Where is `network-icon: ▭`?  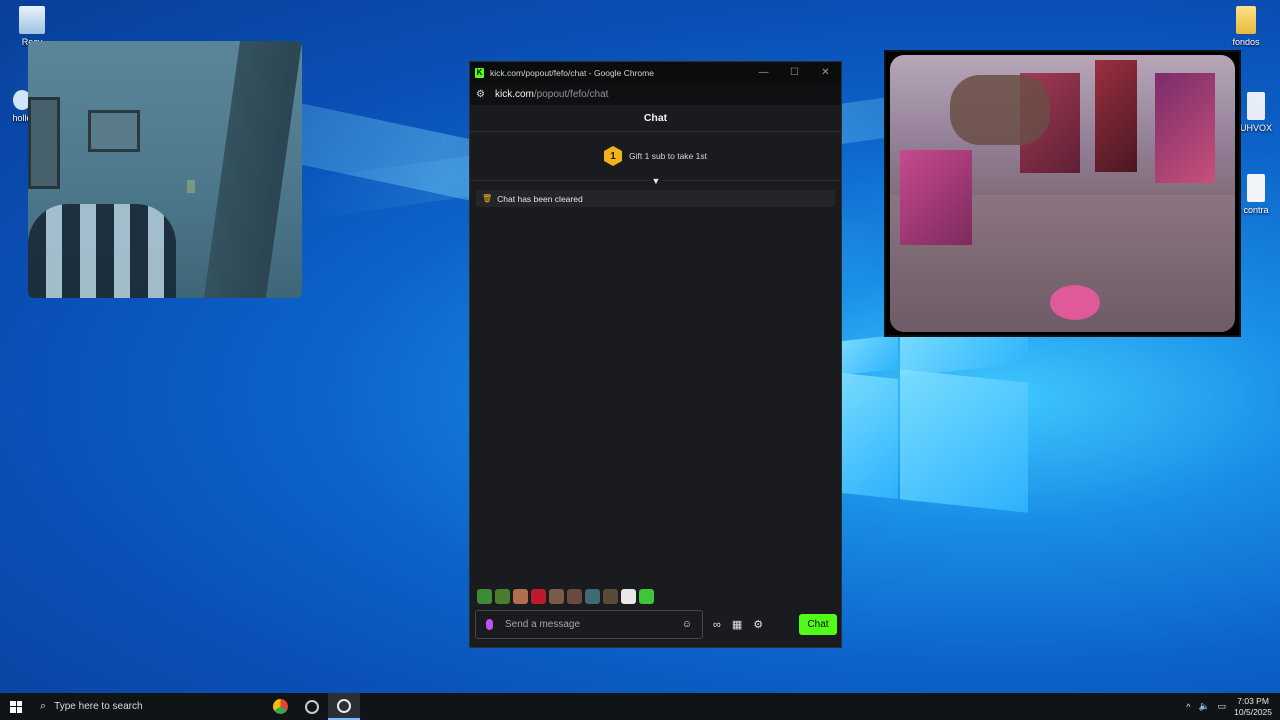
network-icon: ▭ is located at coordinates (1222, 706).